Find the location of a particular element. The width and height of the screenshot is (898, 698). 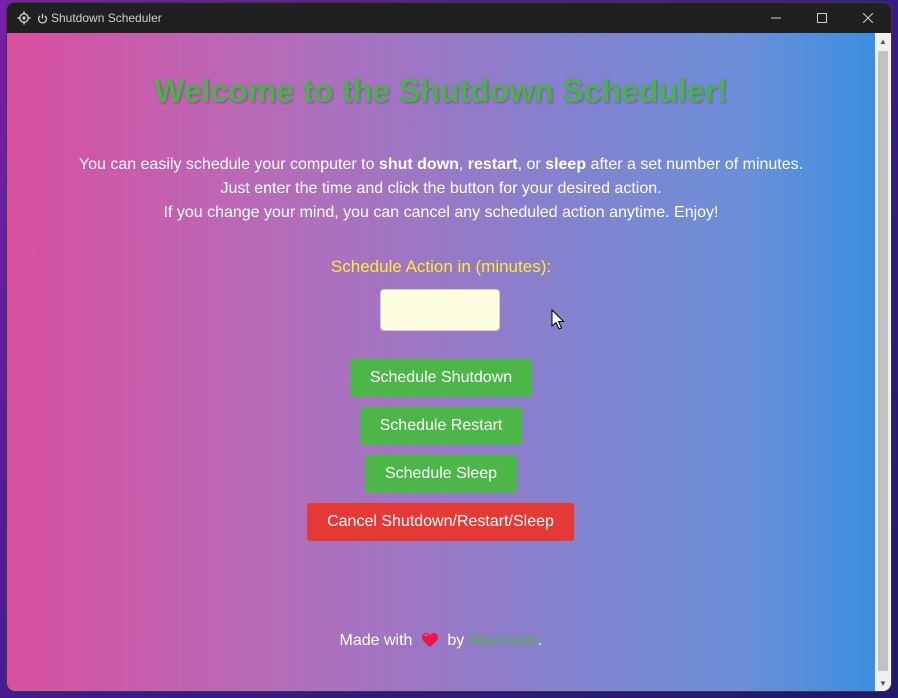

minutes-input is located at coordinates (440, 310).